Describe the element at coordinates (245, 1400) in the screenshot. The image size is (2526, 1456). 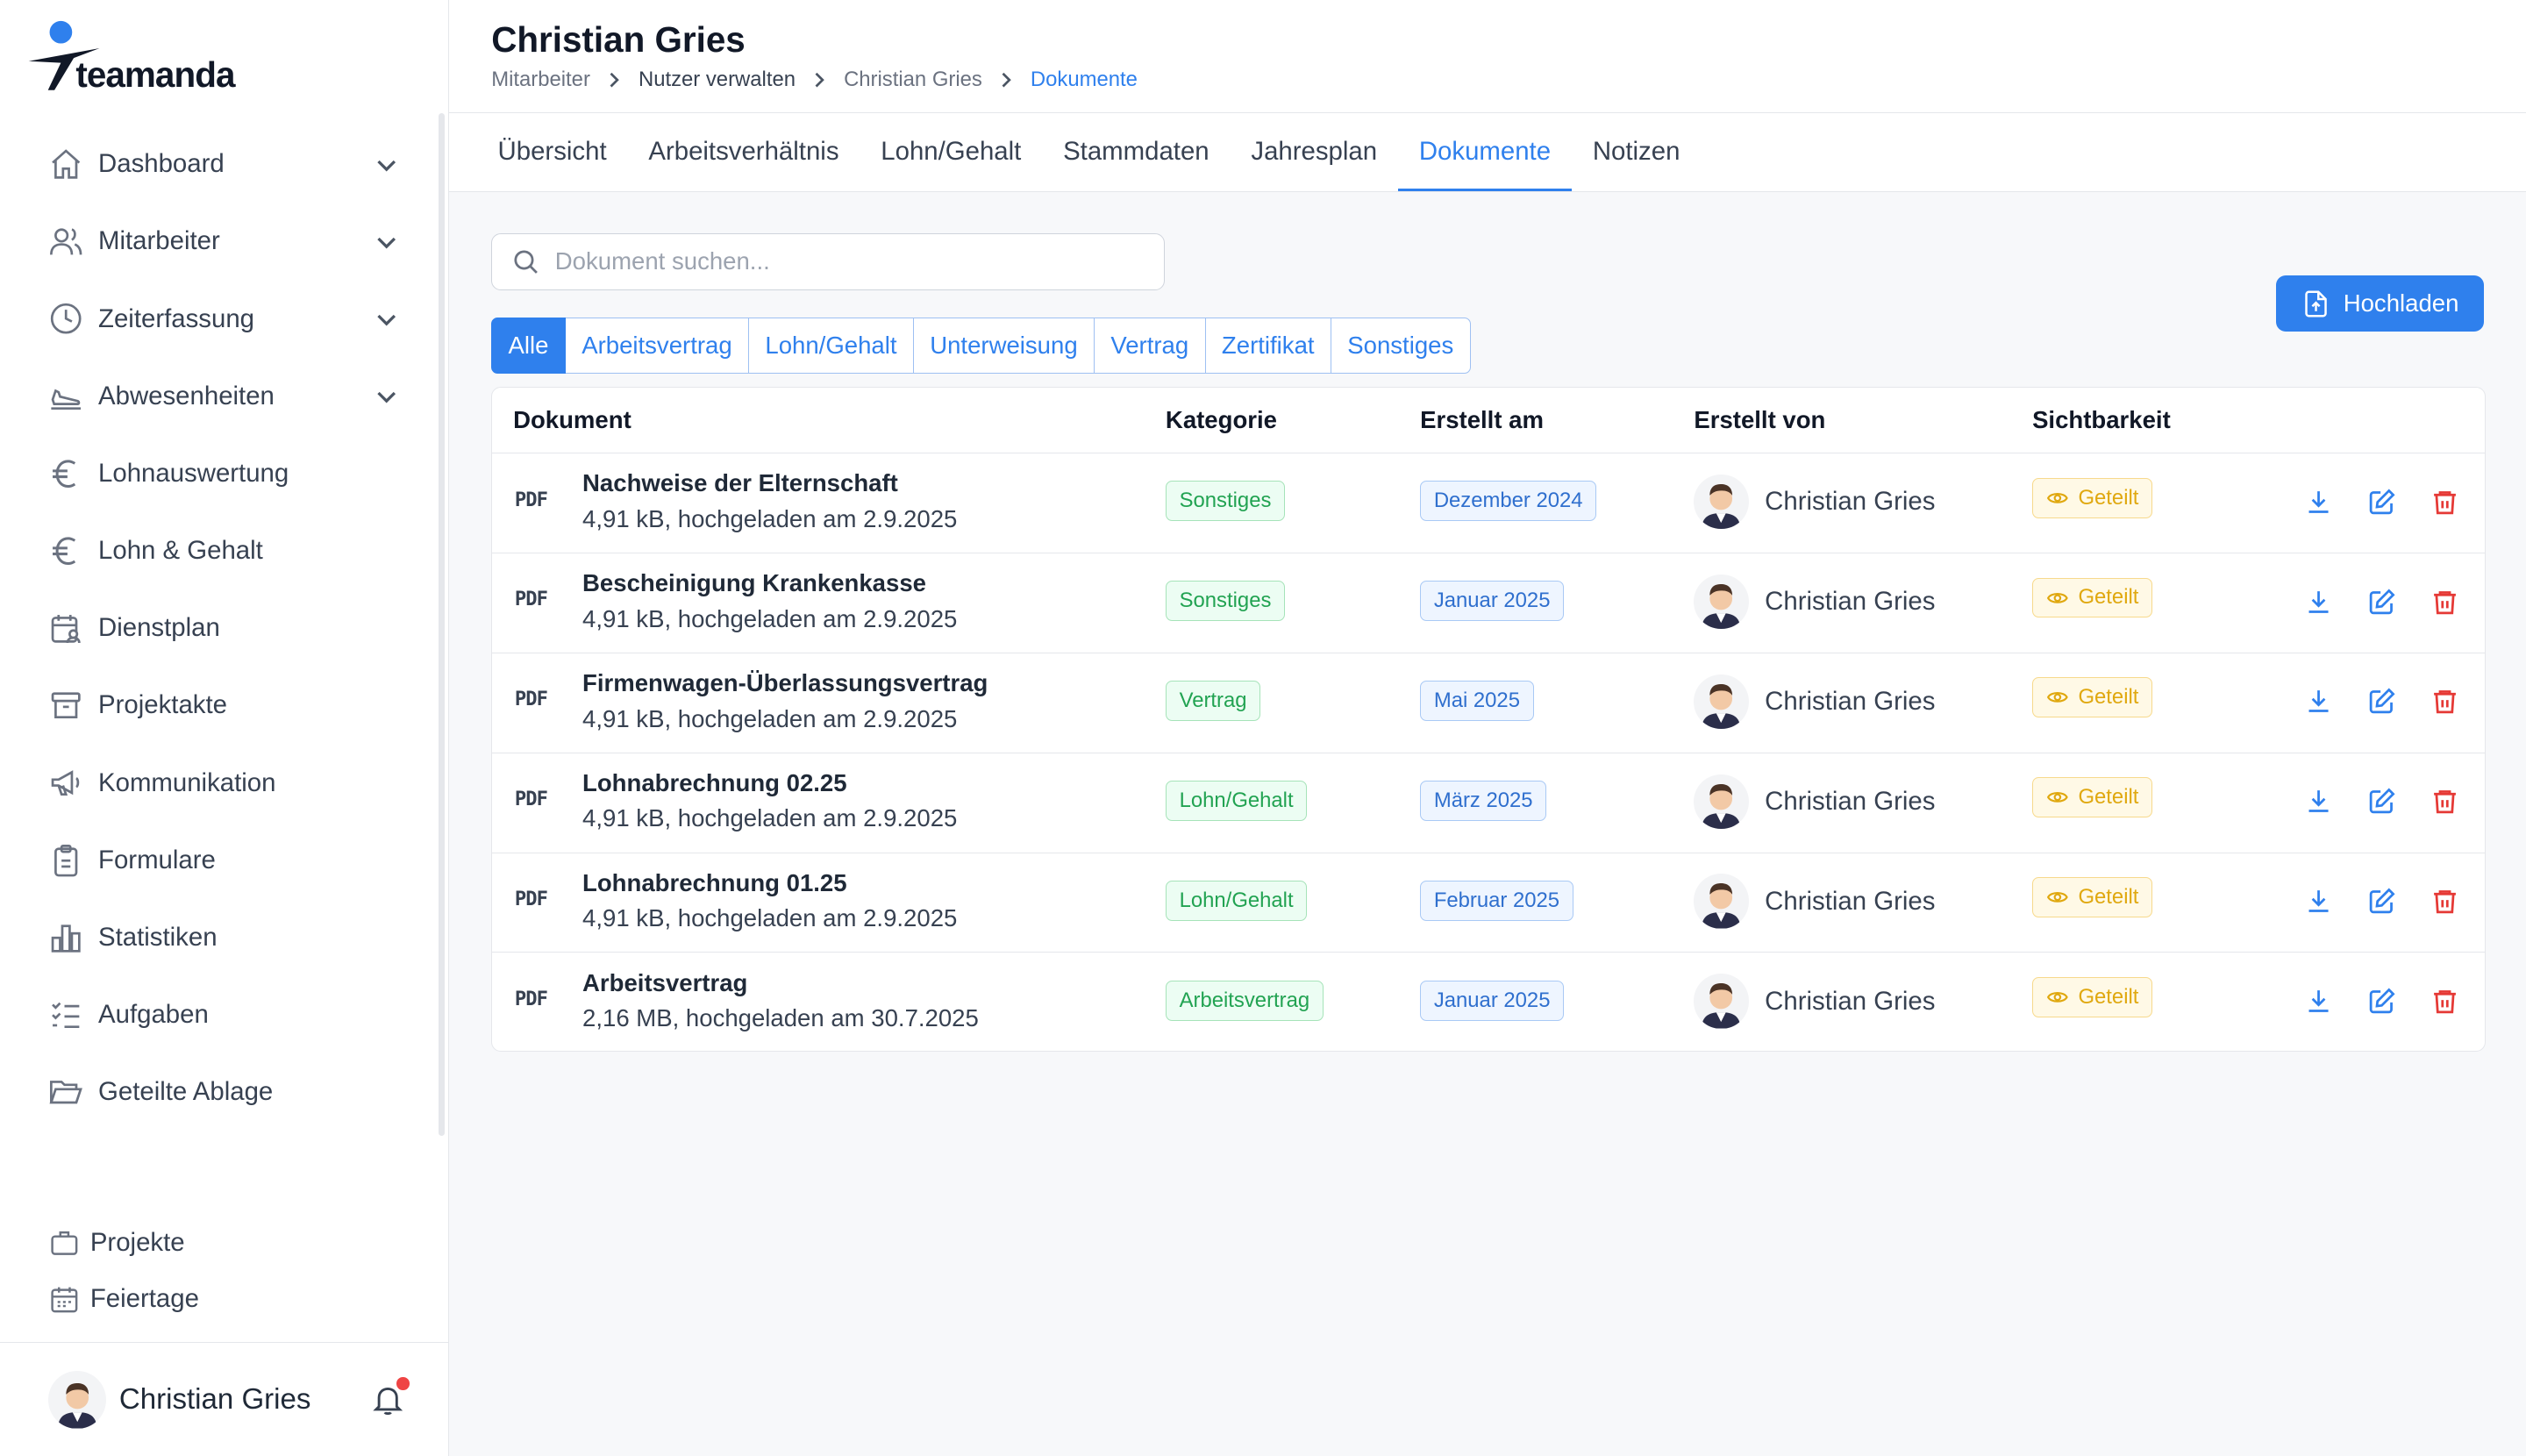
I see `user-name: Christian Gries` at that location.